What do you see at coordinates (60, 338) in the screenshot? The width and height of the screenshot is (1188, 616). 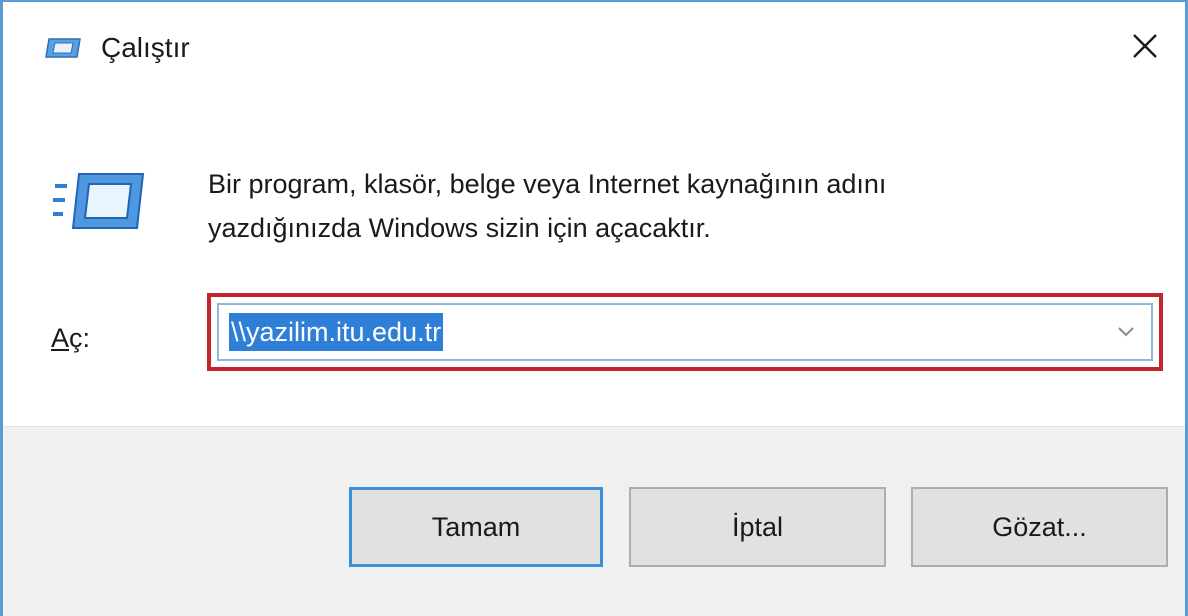 I see `open-label-accelerator: A` at bounding box center [60, 338].